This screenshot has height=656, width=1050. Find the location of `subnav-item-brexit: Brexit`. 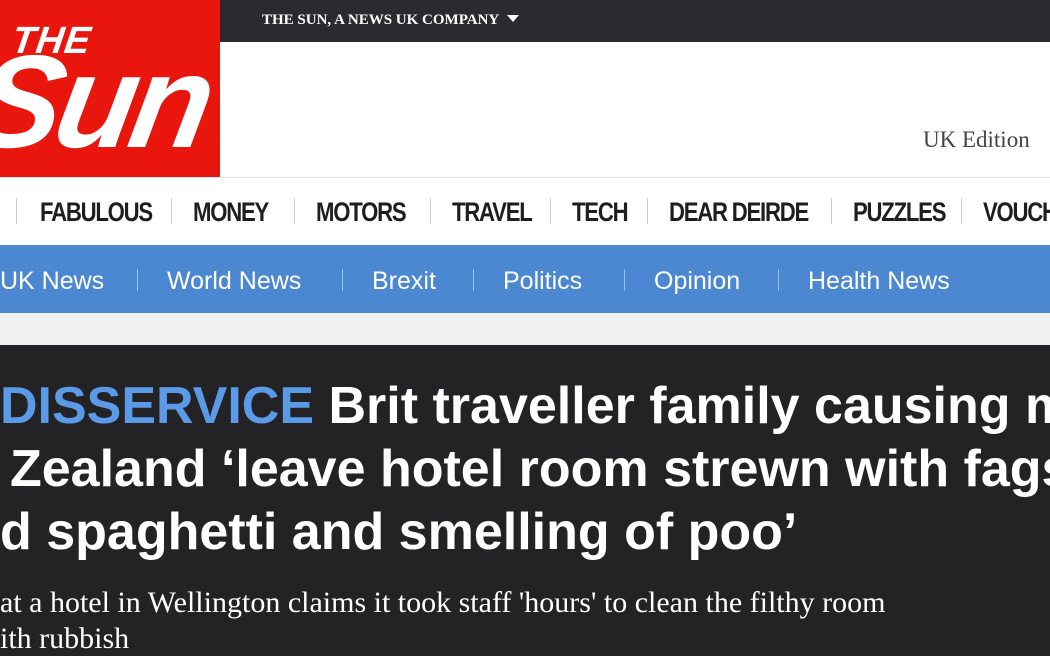

subnav-item-brexit: Brexit is located at coordinates (404, 281).